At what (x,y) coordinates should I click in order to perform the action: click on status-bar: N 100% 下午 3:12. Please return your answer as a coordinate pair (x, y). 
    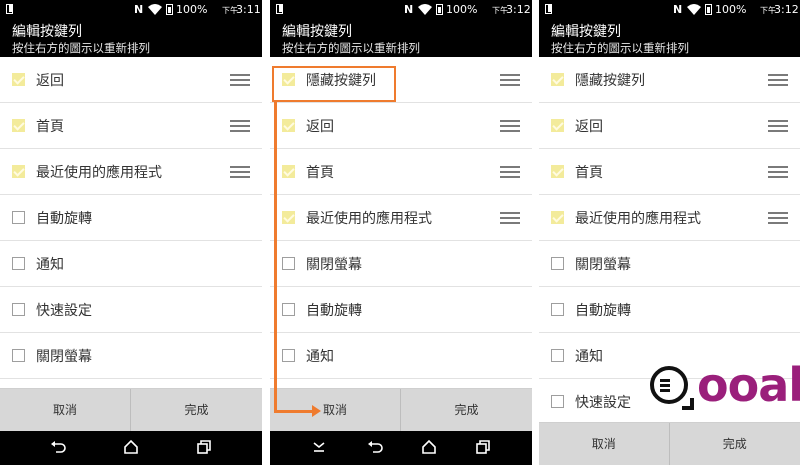
    Looking at the image, I should click on (401, 10).